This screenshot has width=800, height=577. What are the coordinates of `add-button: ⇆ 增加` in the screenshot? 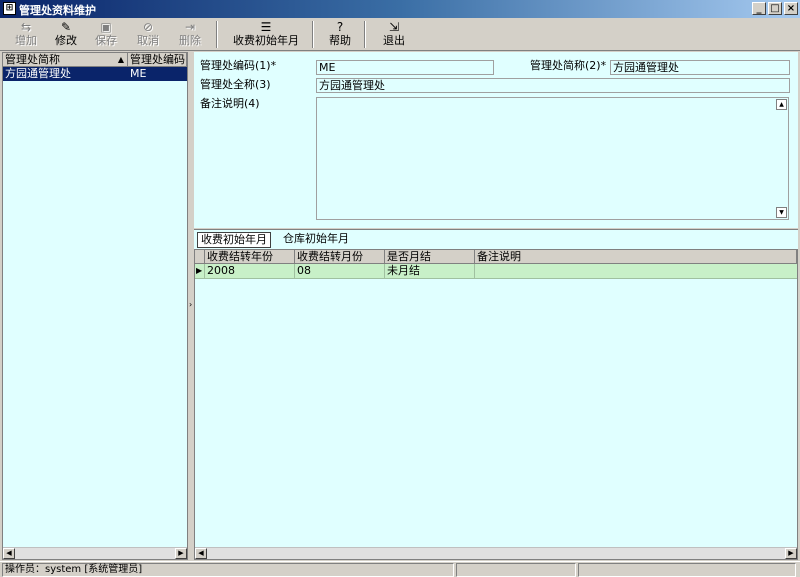 It's located at (26, 34).